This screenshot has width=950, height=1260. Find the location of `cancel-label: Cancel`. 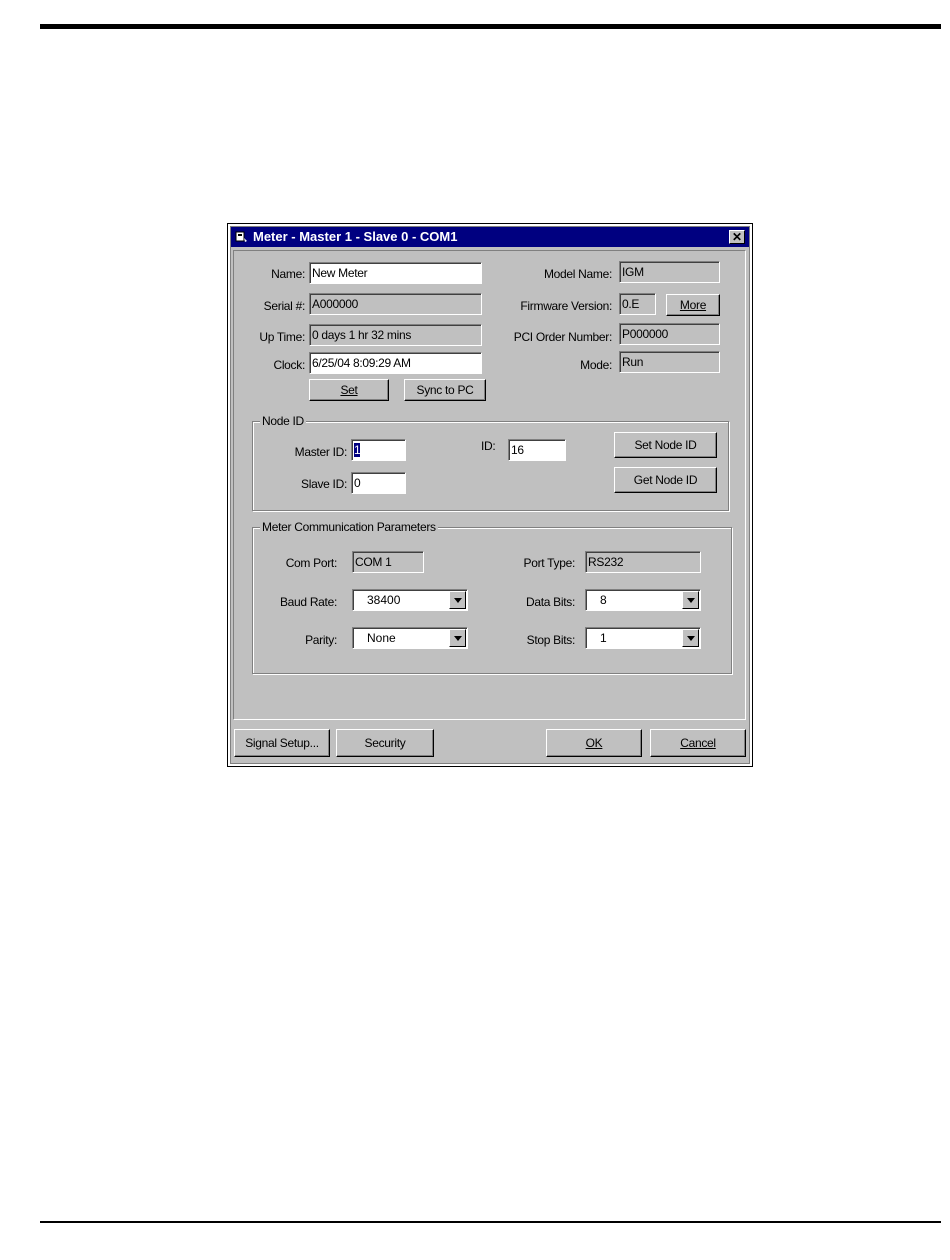

cancel-label: Cancel is located at coordinates (698, 743).